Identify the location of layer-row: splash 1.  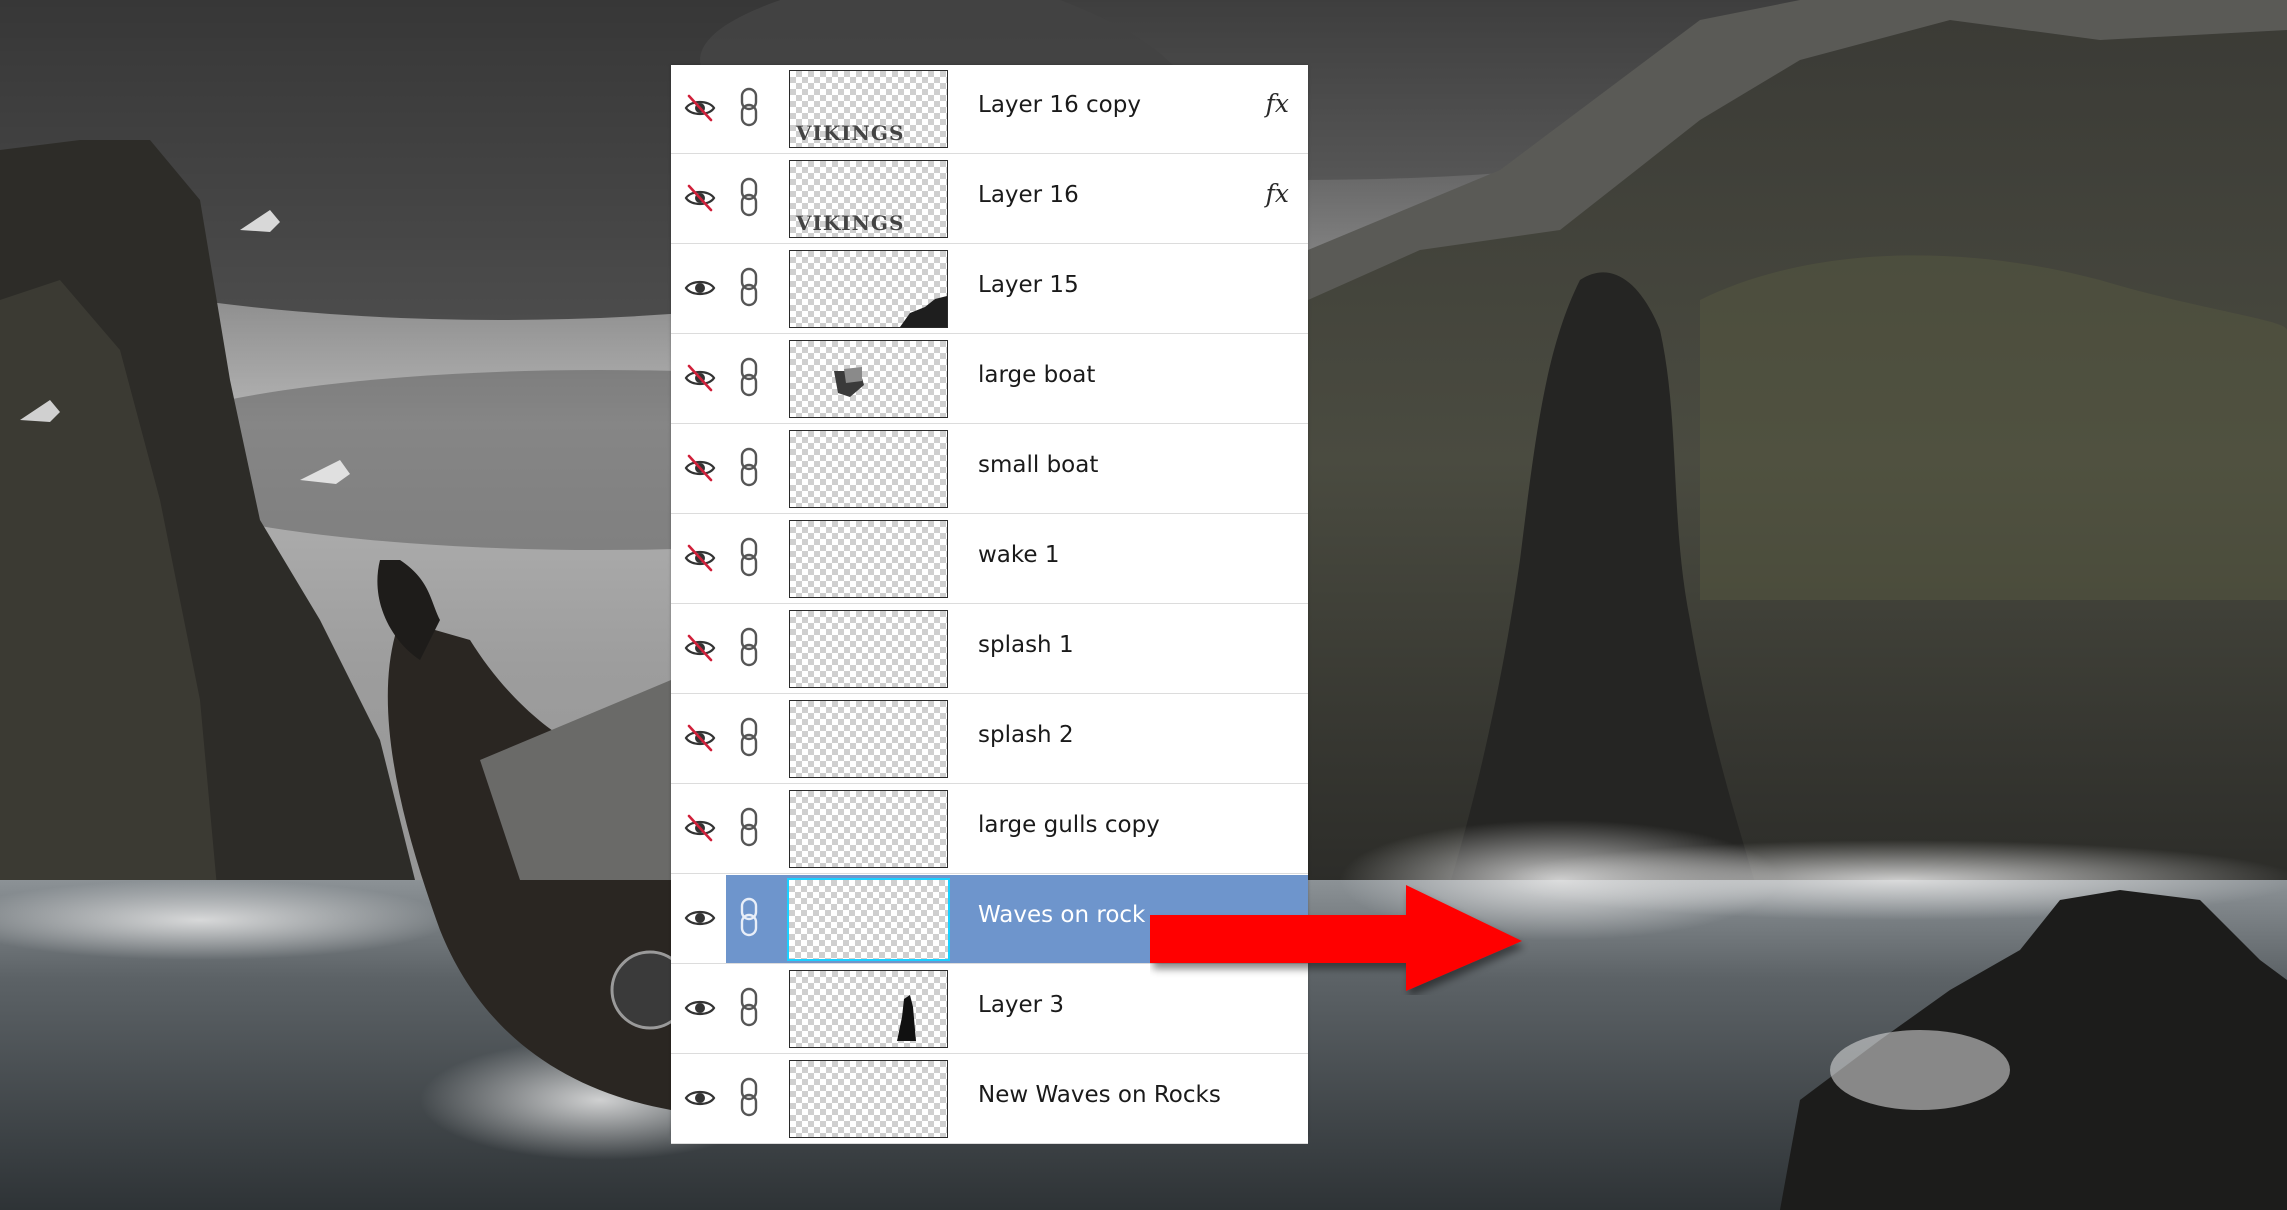
(989, 649).